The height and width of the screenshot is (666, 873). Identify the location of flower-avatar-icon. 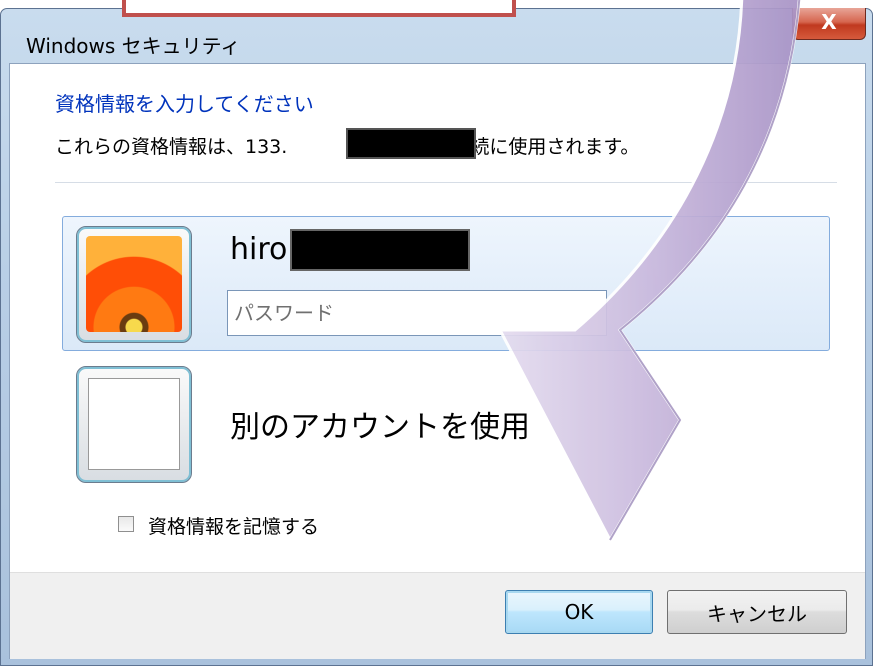
(134, 284).